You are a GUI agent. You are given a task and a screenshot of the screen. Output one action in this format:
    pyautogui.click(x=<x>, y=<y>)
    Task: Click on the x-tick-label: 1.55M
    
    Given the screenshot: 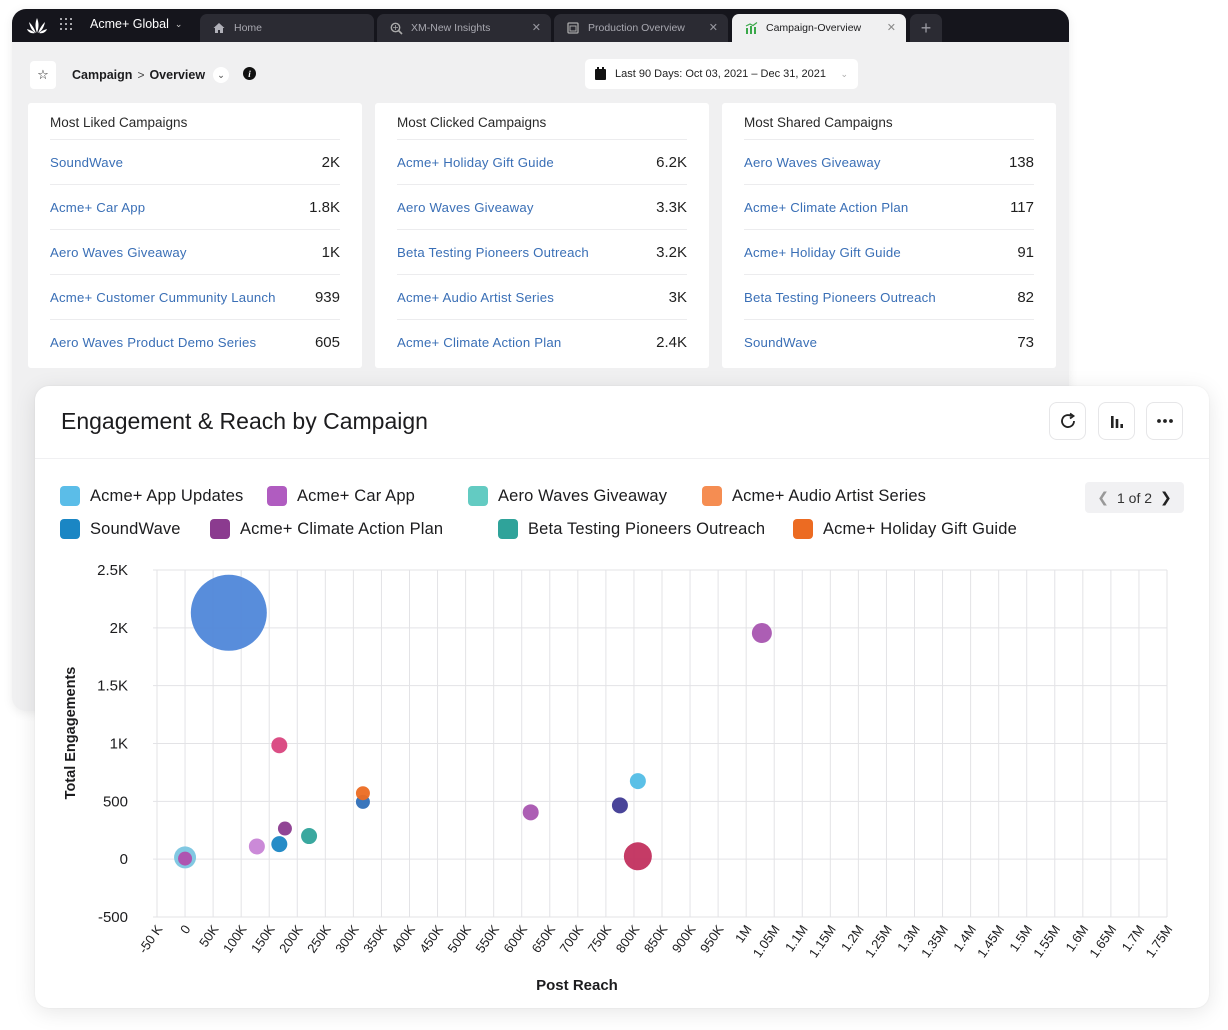 What is the action you would take?
    pyautogui.click(x=1046, y=941)
    